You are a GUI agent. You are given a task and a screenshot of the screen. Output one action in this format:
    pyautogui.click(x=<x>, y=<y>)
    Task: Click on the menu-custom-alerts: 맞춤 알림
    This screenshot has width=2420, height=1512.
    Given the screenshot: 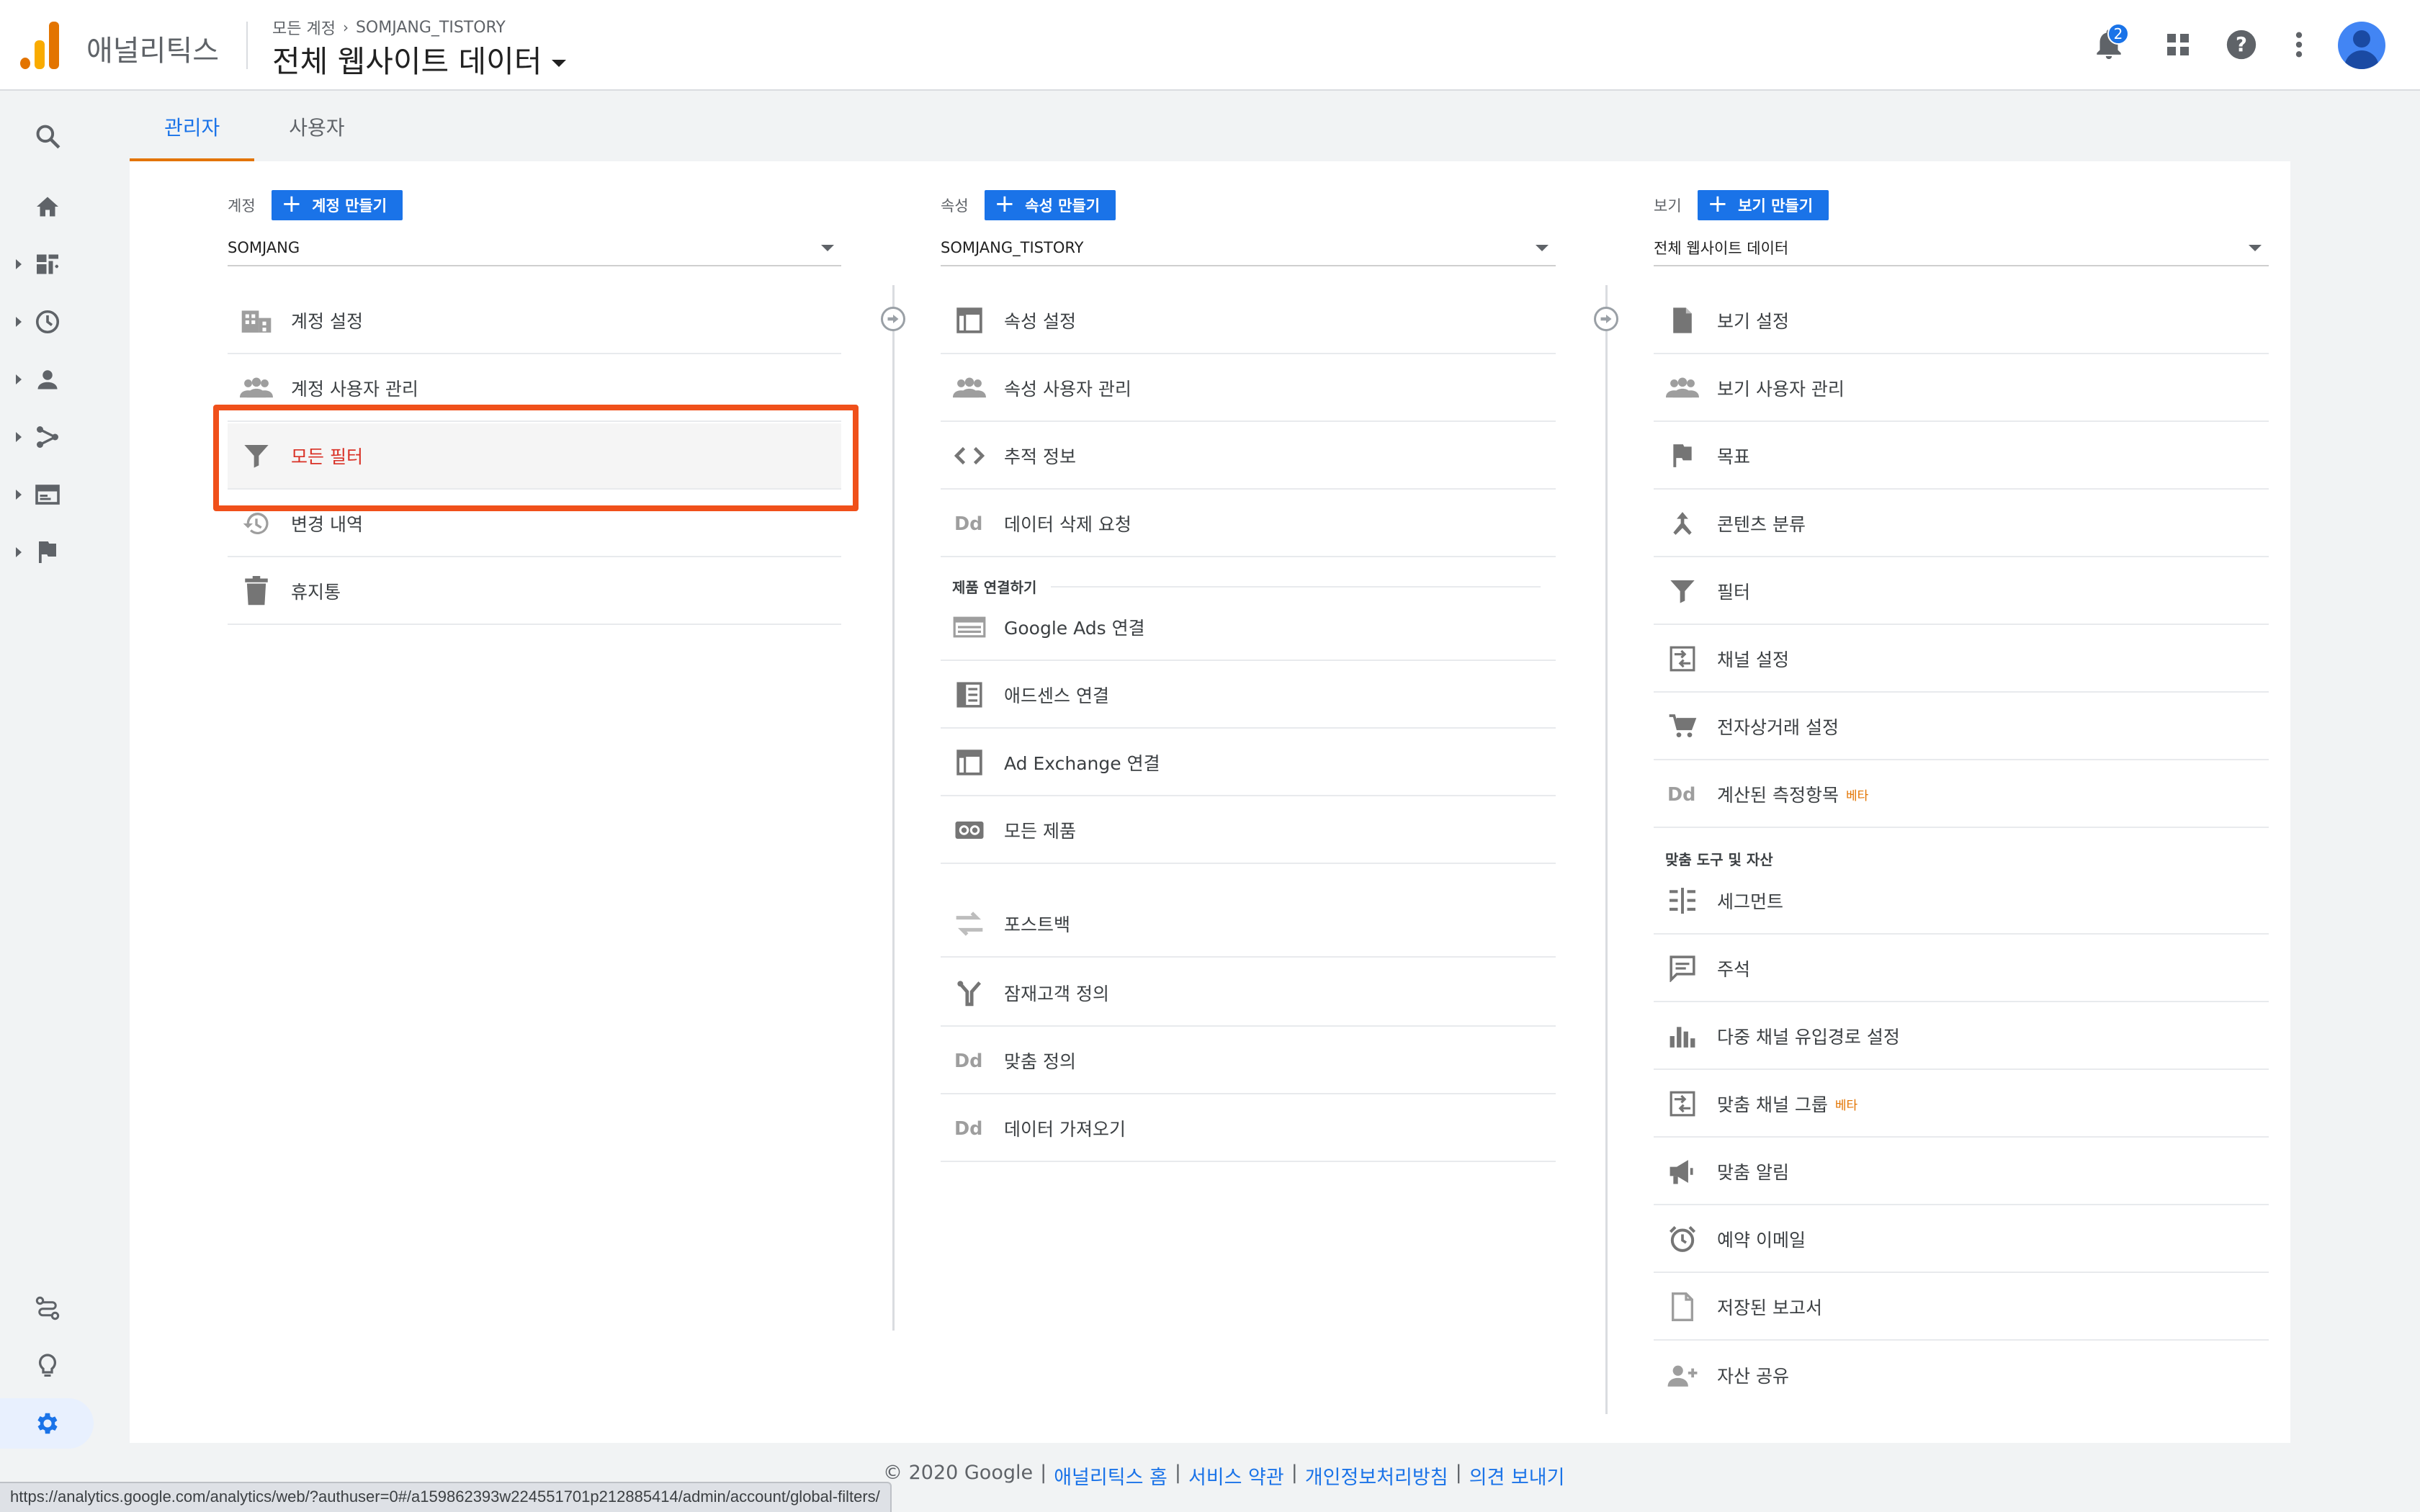 What is the action you would take?
    pyautogui.click(x=1961, y=1172)
    